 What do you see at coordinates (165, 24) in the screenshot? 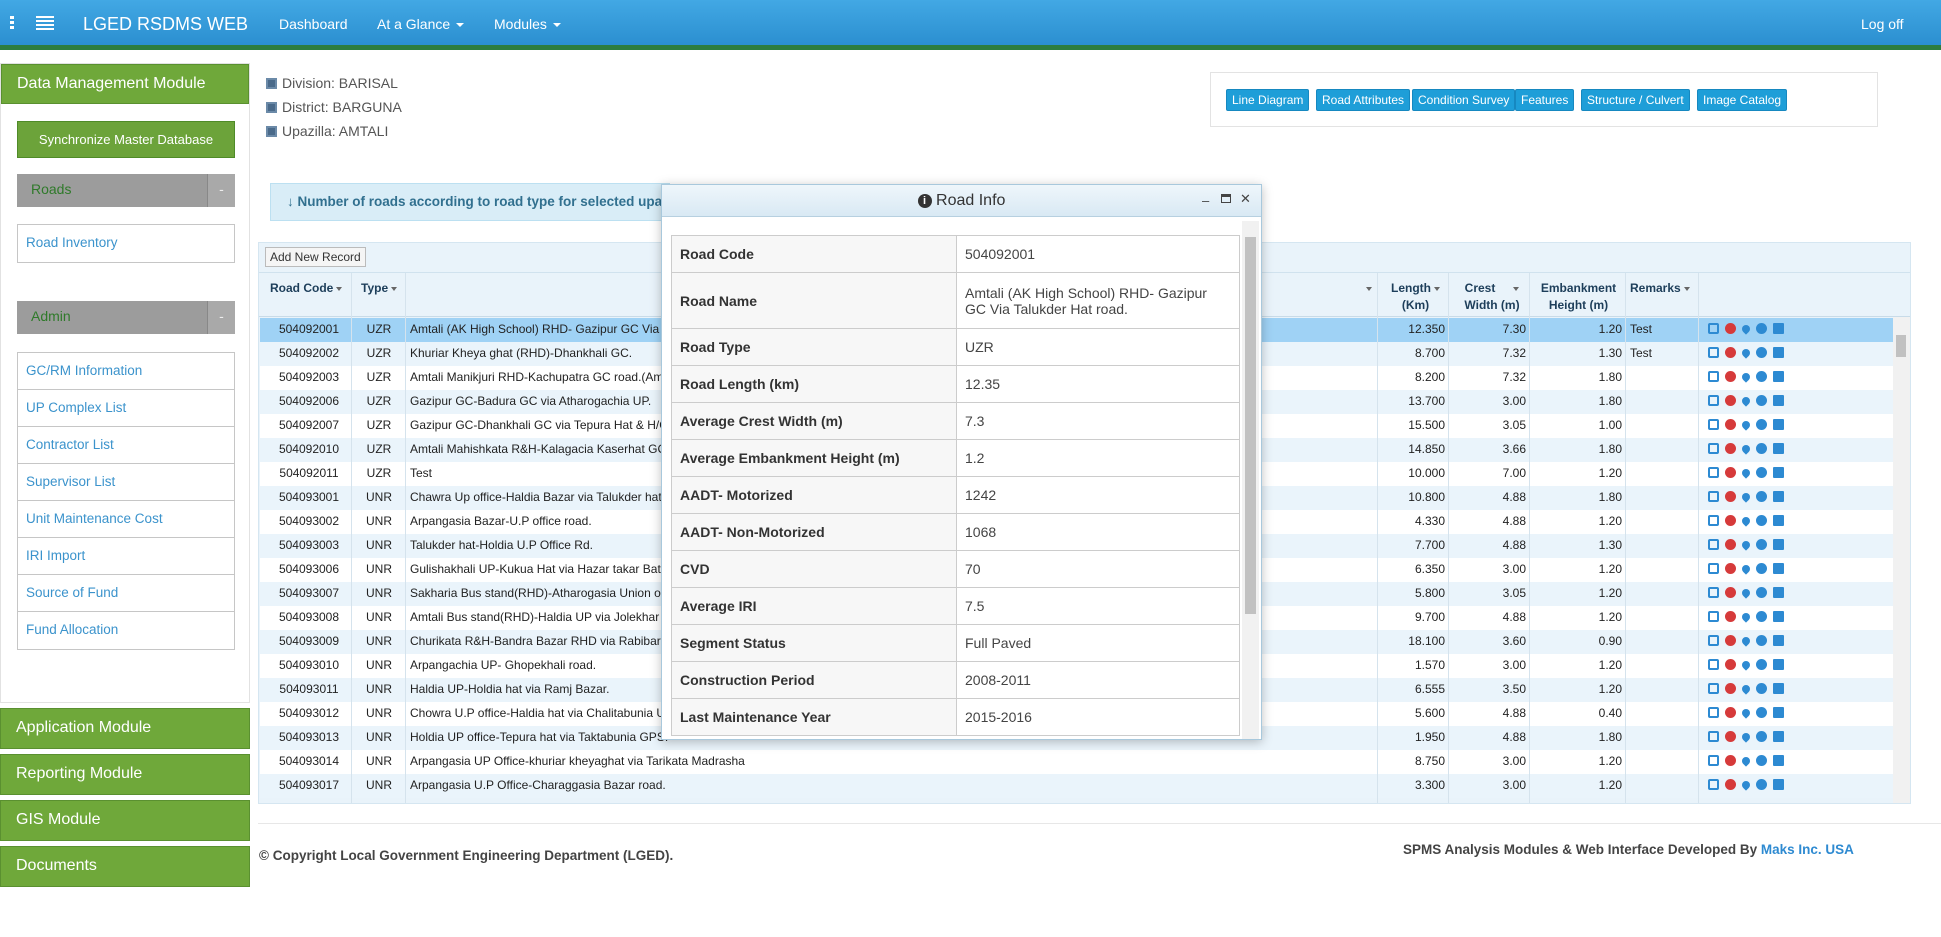
I see `app-title: LGED RSDMS WEB` at bounding box center [165, 24].